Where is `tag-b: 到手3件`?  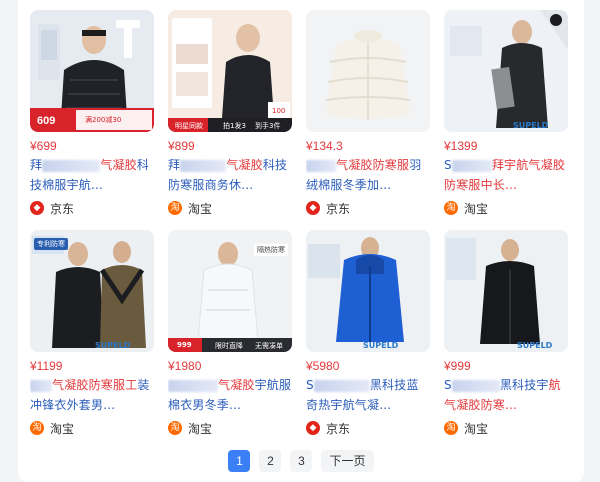
tag-b: 到手3件 is located at coordinates (268, 126).